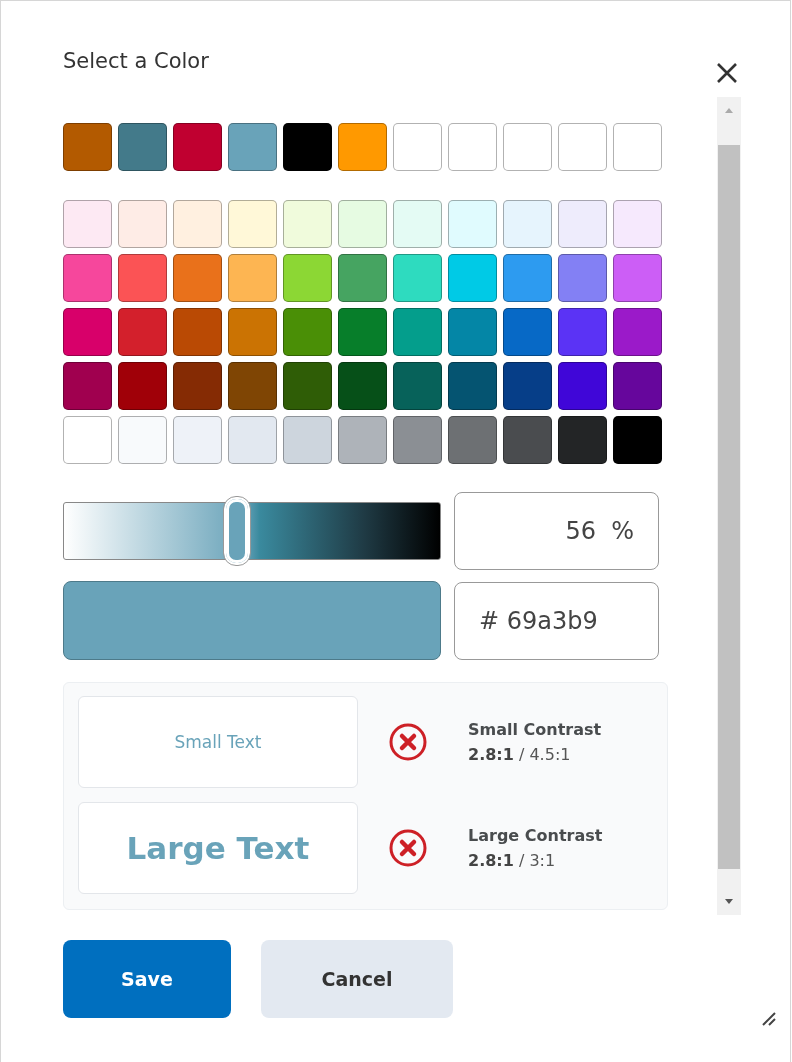  I want to click on cancel-button: Cancel, so click(357, 979).